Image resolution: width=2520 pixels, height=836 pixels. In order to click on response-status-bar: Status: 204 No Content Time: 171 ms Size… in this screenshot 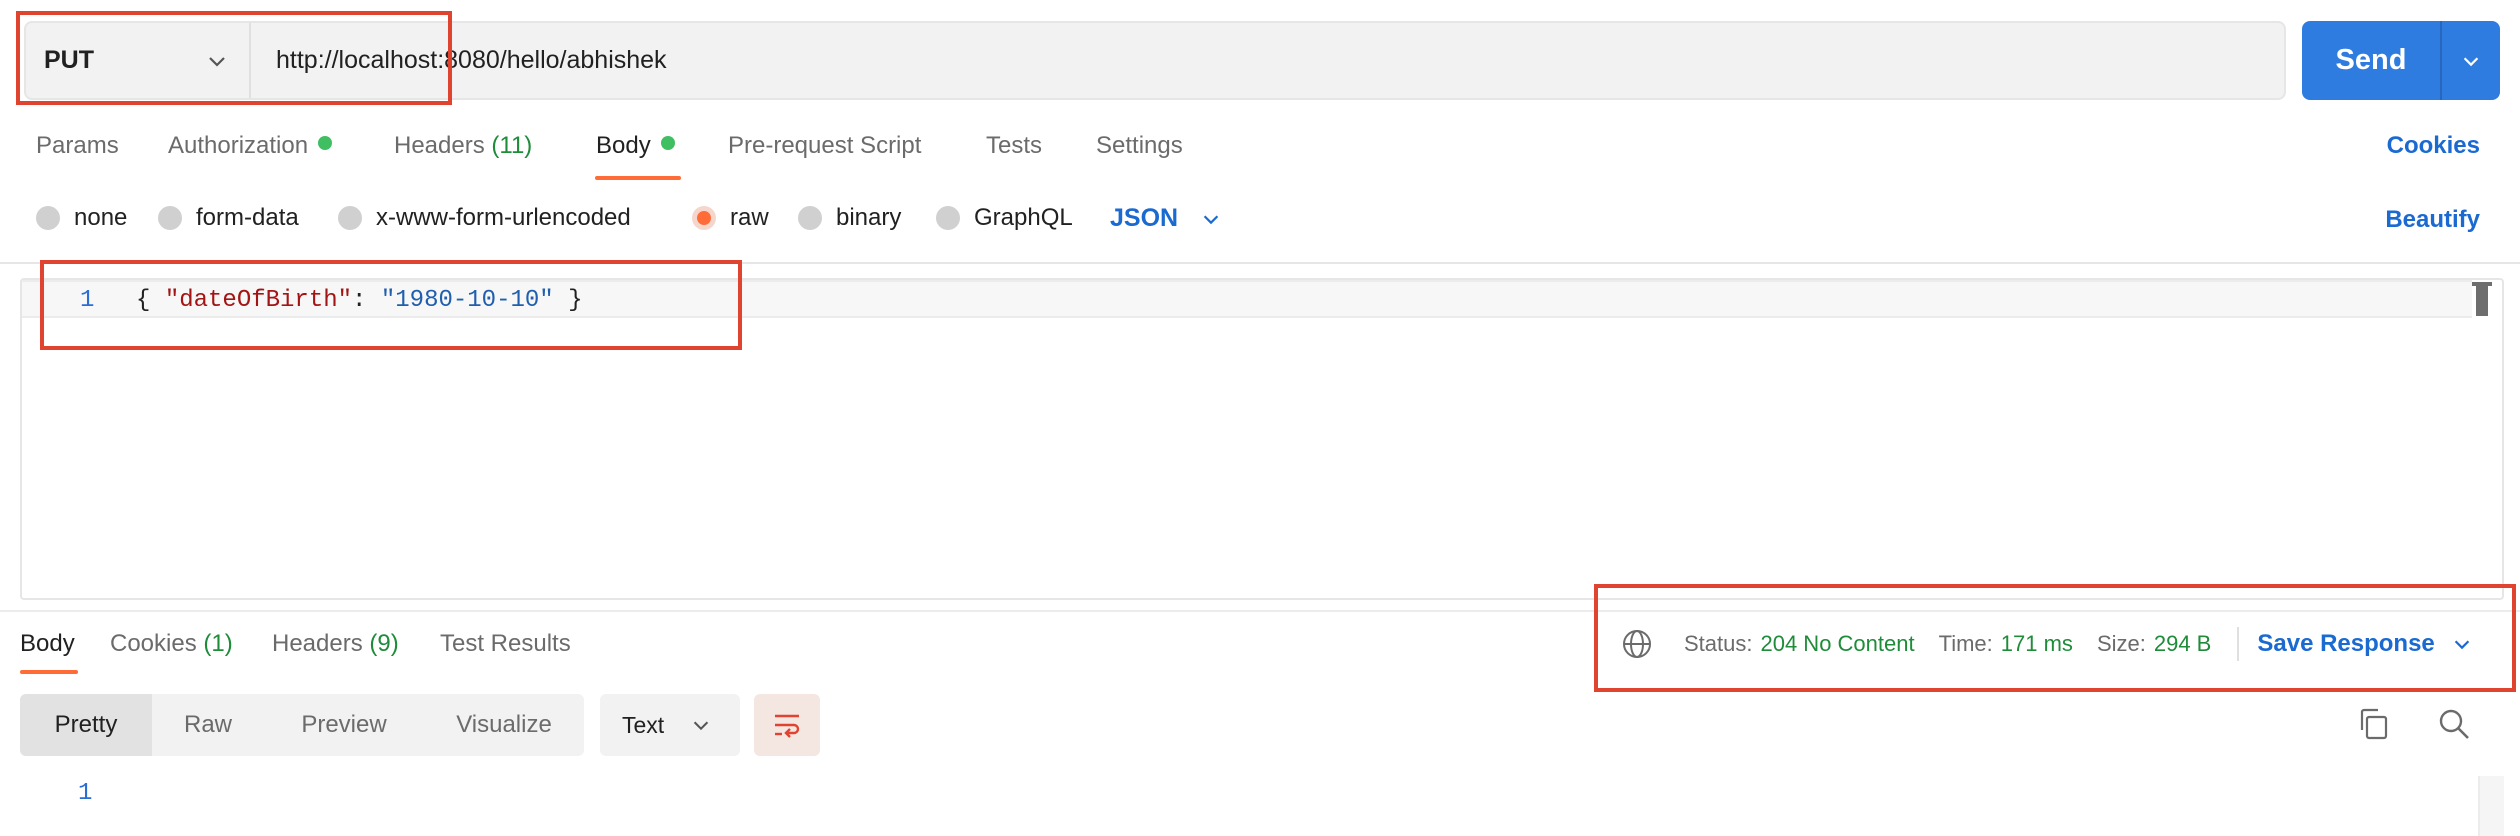, I will do `click(2060, 644)`.